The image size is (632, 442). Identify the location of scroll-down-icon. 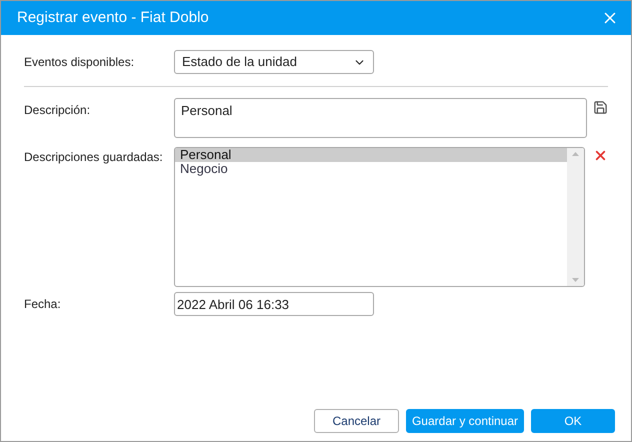
(575, 280).